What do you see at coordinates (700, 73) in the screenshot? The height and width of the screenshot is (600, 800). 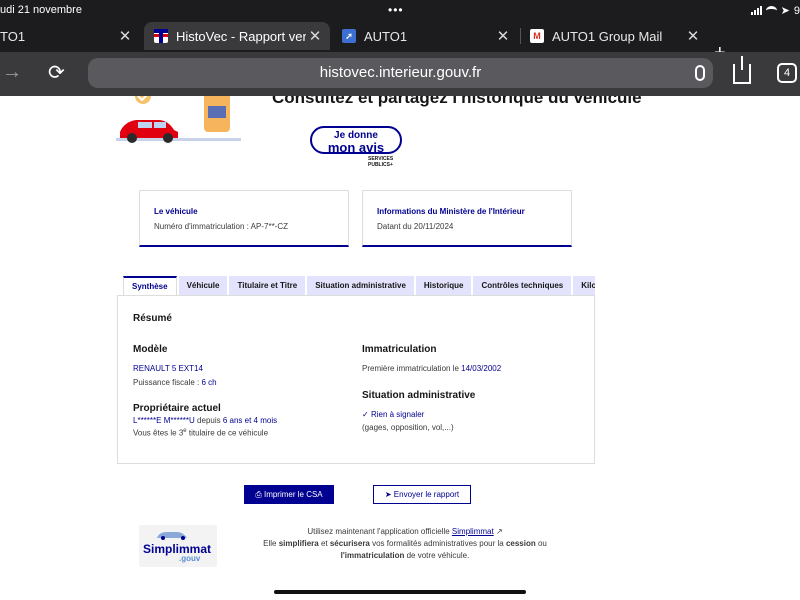 I see `microphone-icon` at bounding box center [700, 73].